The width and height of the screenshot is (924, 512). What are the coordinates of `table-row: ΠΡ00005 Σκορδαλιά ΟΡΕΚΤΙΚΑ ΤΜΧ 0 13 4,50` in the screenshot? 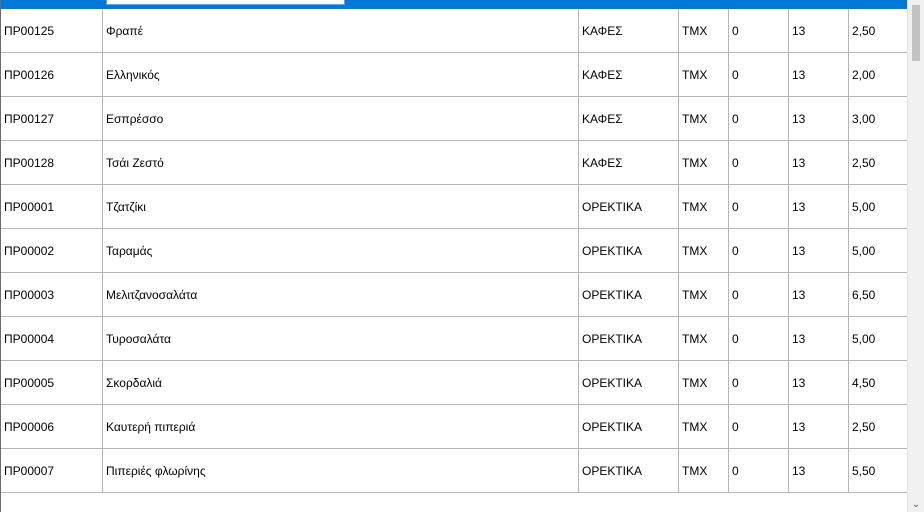 It's located at (454, 383).